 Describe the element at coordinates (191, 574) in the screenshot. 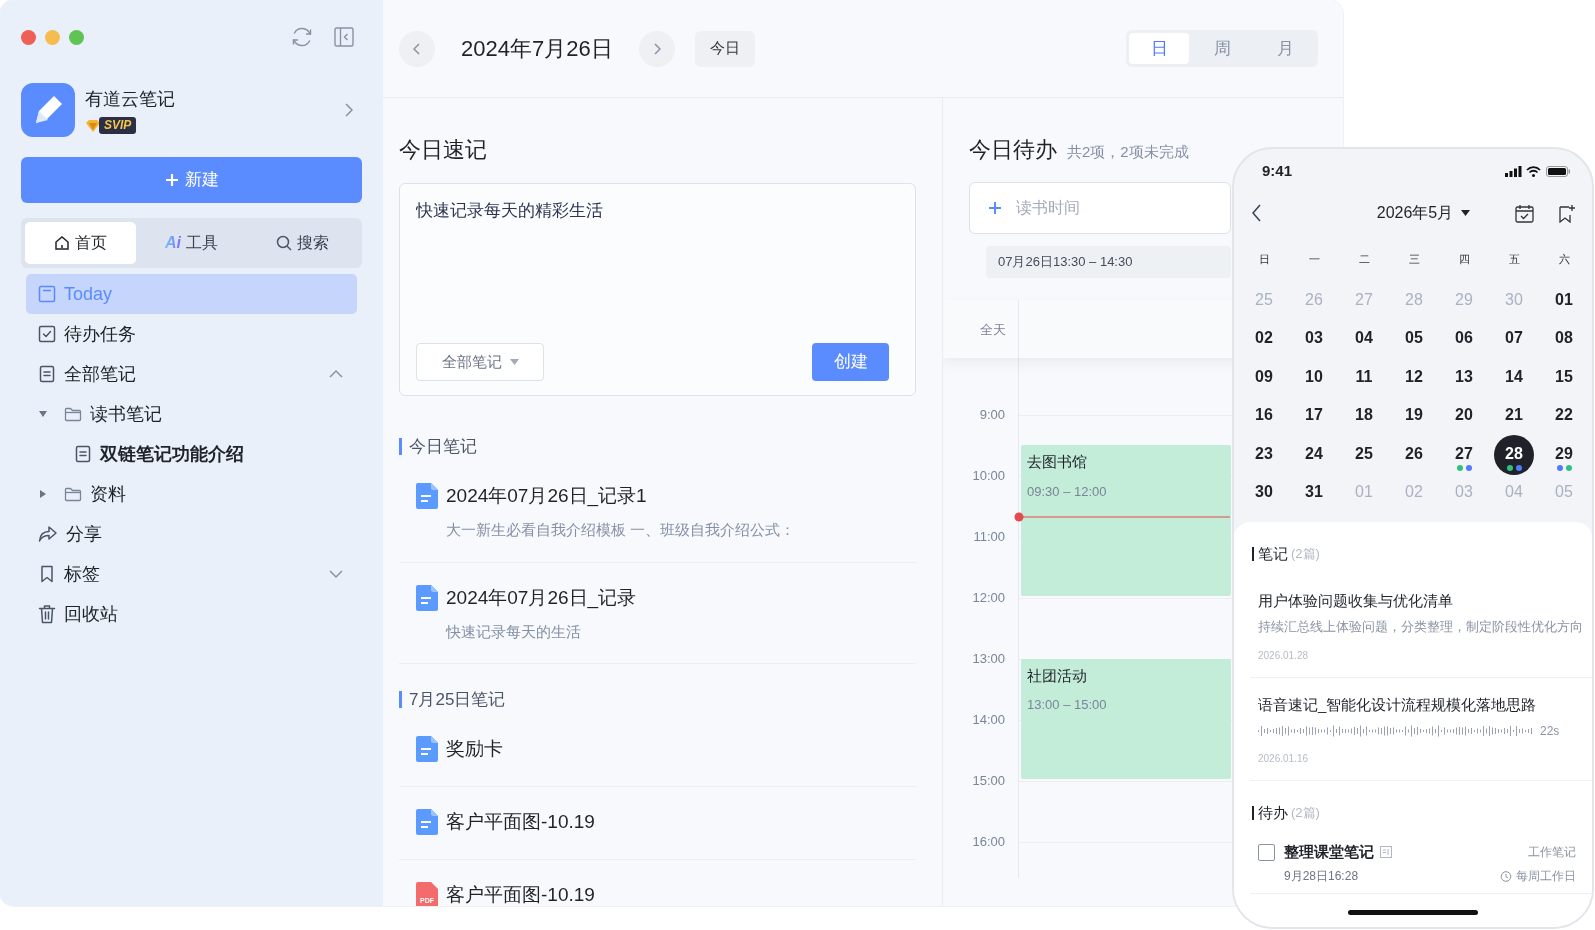

I see `sidebar-item: 标签` at that location.